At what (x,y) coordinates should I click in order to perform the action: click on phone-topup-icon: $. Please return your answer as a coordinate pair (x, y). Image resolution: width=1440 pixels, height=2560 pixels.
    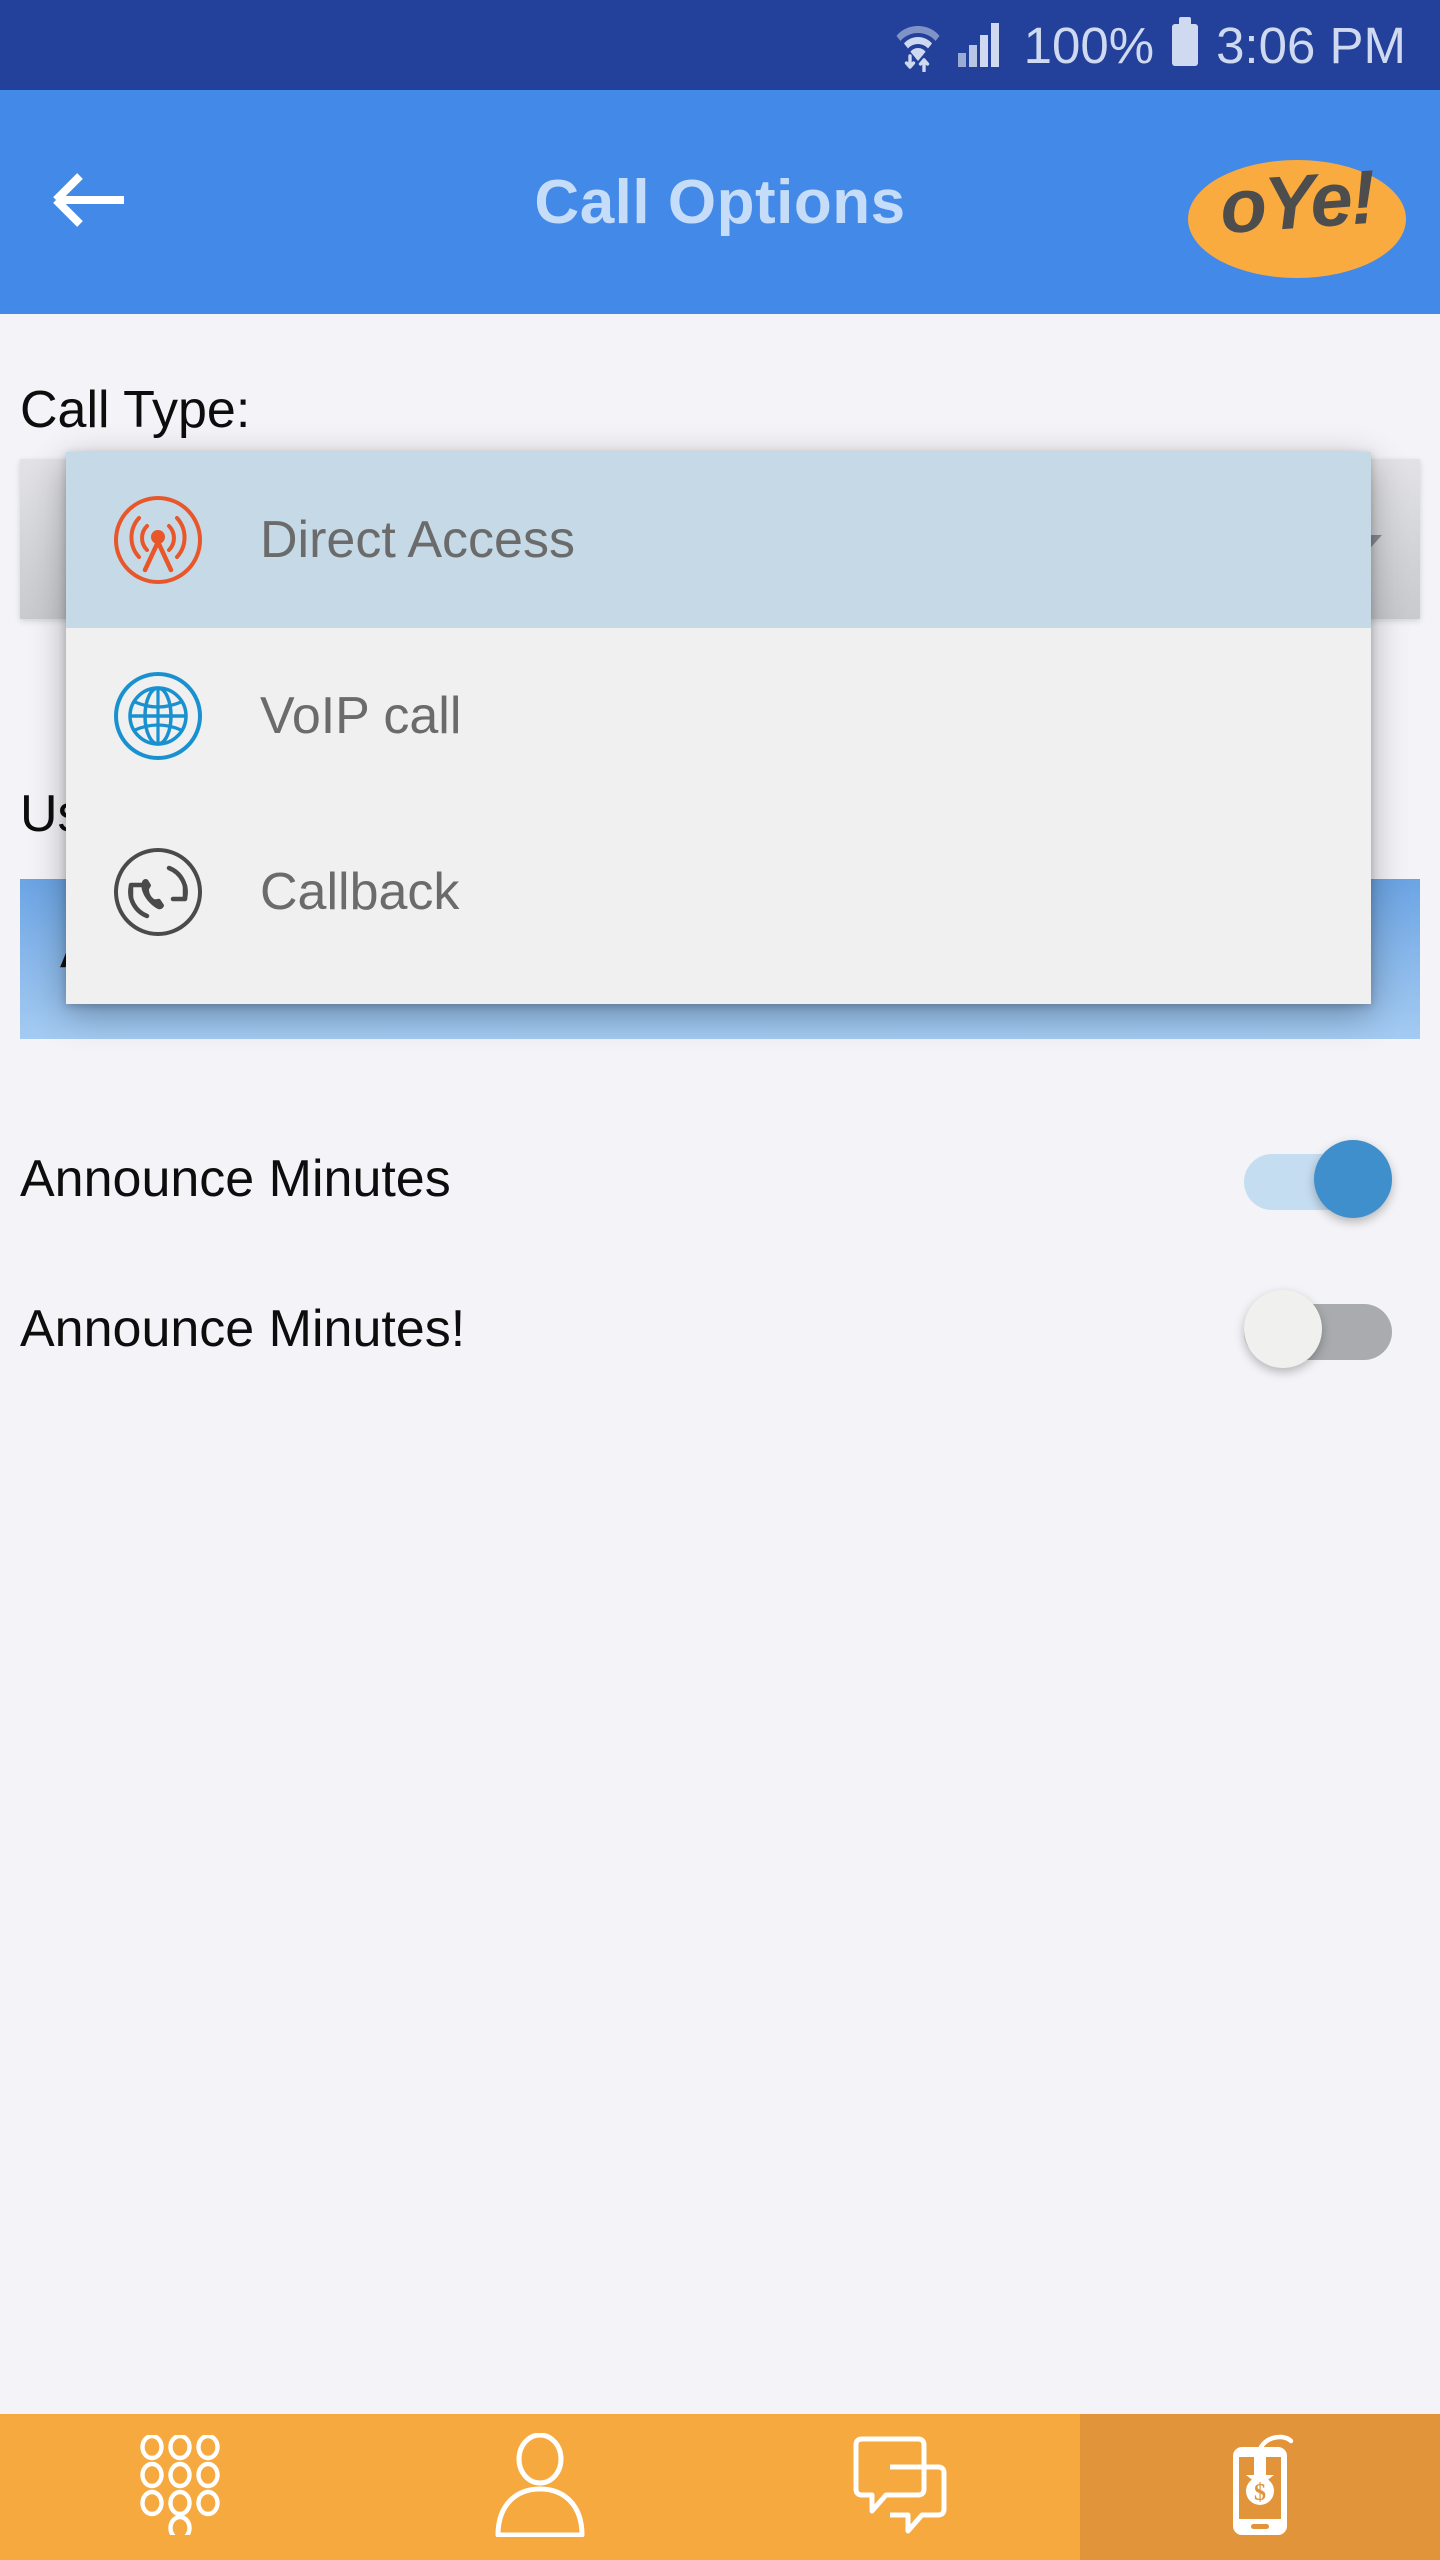
    Looking at the image, I should click on (1260, 2487).